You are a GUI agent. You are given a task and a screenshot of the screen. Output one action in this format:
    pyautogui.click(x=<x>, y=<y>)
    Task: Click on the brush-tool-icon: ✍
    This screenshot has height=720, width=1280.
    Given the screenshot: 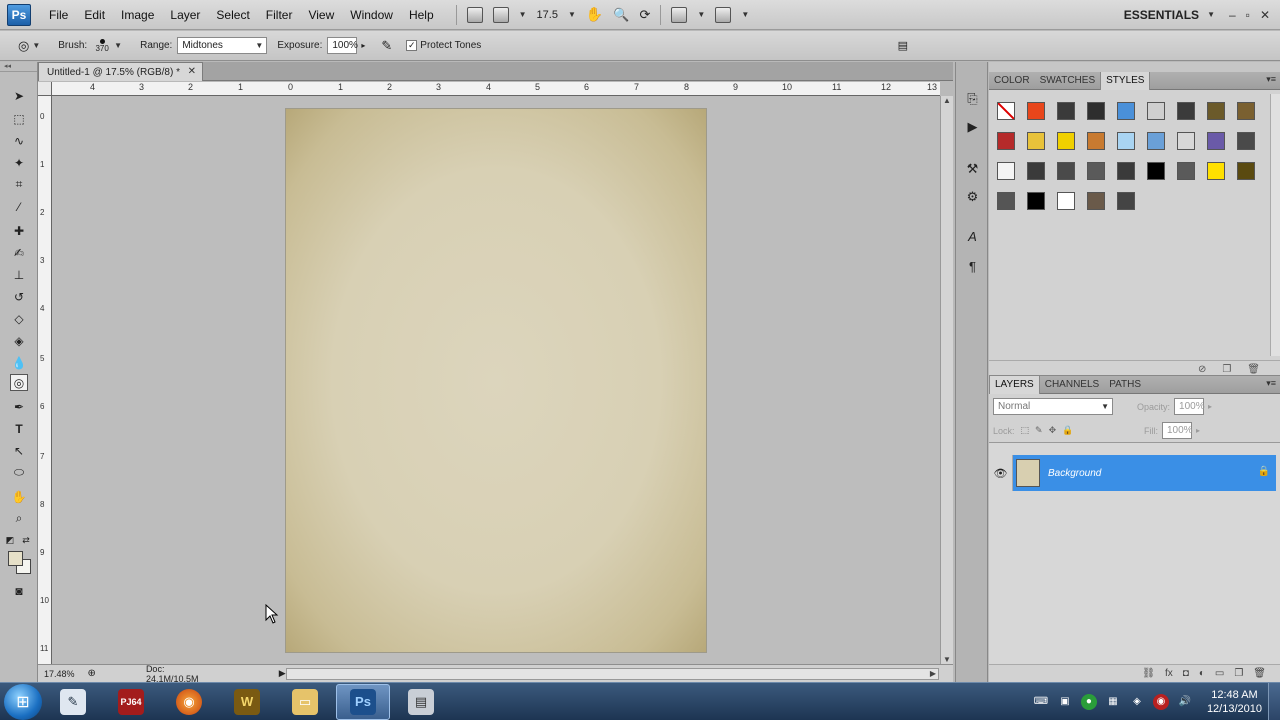 What is the action you would take?
    pyautogui.click(x=19, y=252)
    